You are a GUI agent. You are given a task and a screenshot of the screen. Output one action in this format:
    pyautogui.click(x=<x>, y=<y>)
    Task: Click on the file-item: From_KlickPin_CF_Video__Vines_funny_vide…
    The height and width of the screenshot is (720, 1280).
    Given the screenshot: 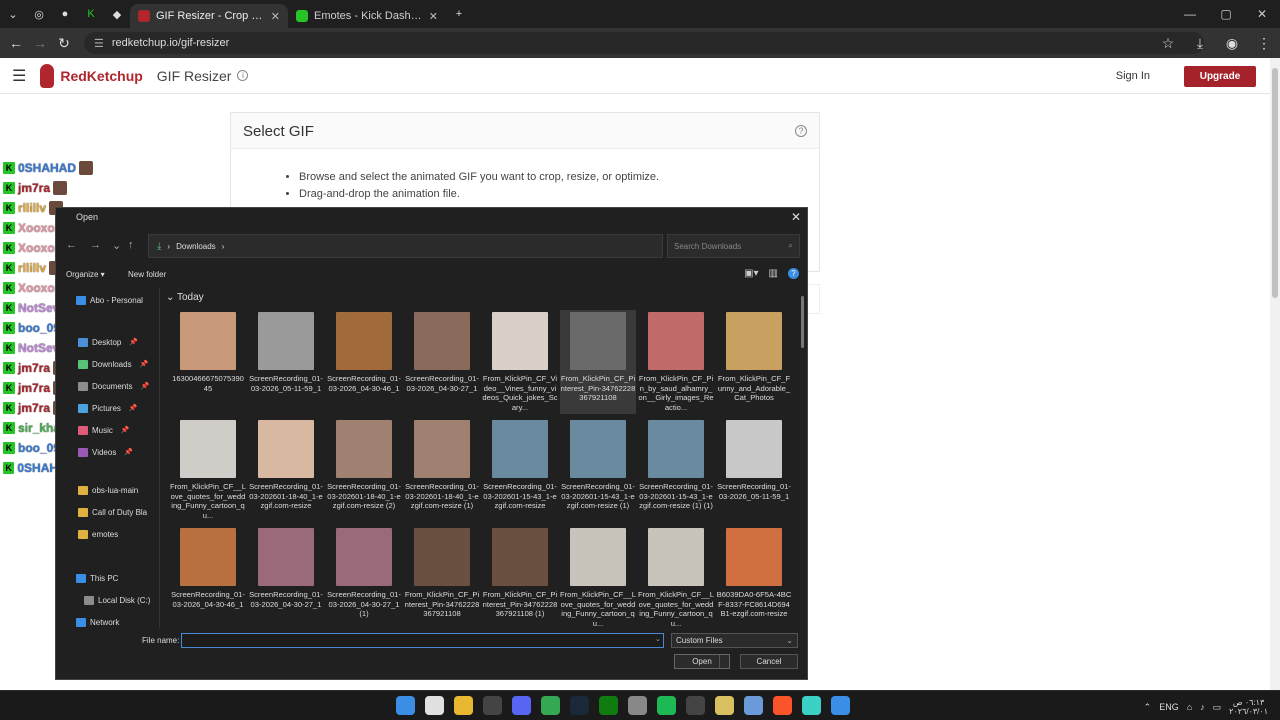 What is the action you would take?
    pyautogui.click(x=520, y=362)
    